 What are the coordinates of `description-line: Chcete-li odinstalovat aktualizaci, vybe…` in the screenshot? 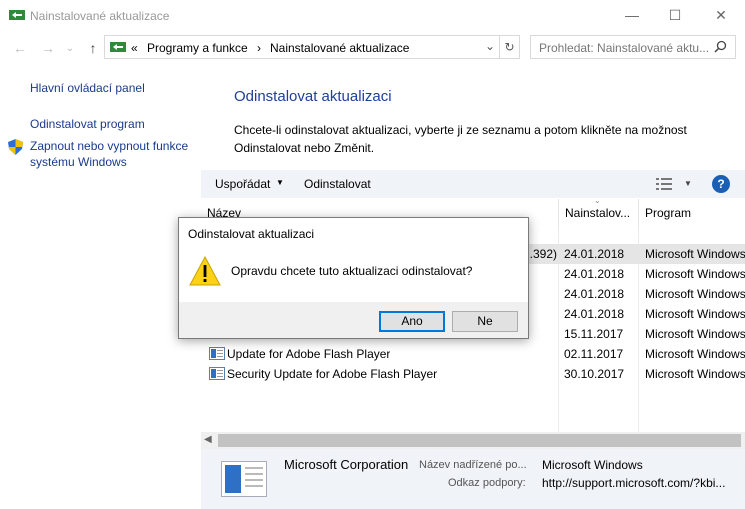 It's located at (460, 130).